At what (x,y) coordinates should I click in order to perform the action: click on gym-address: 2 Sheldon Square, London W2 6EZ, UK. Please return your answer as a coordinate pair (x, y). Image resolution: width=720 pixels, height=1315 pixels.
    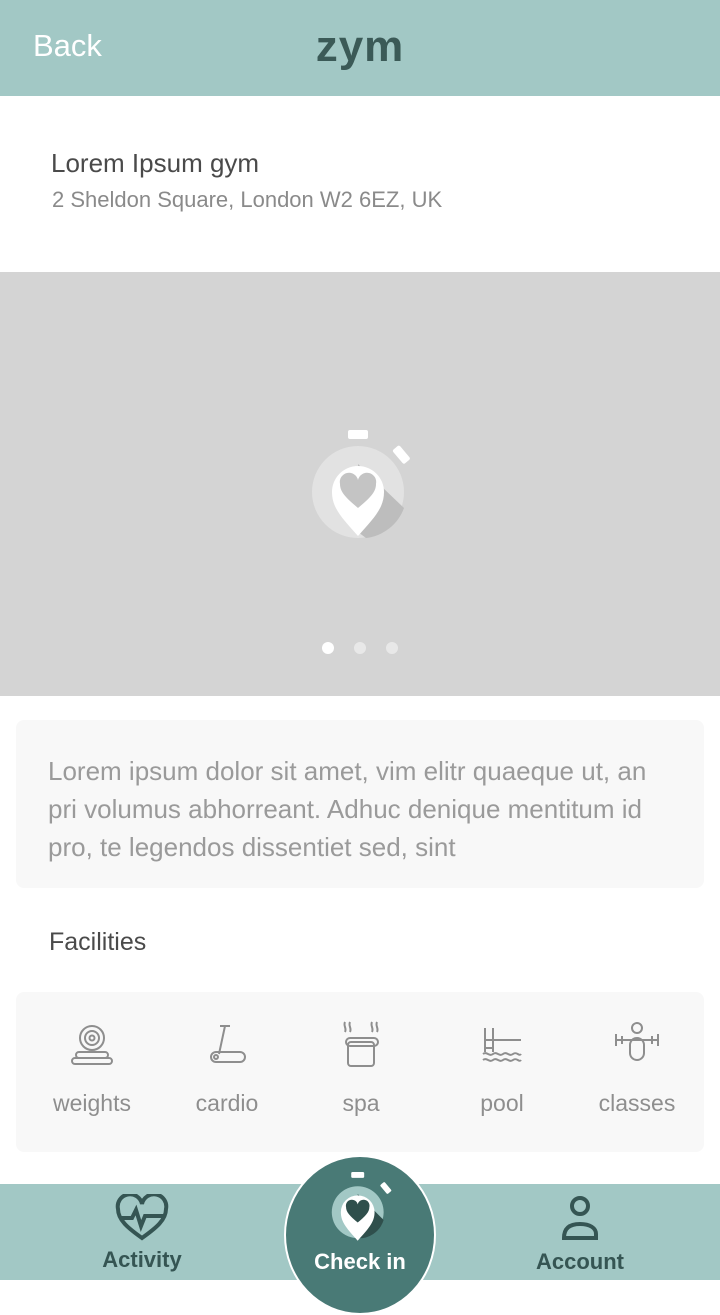
    Looking at the image, I should click on (247, 199).